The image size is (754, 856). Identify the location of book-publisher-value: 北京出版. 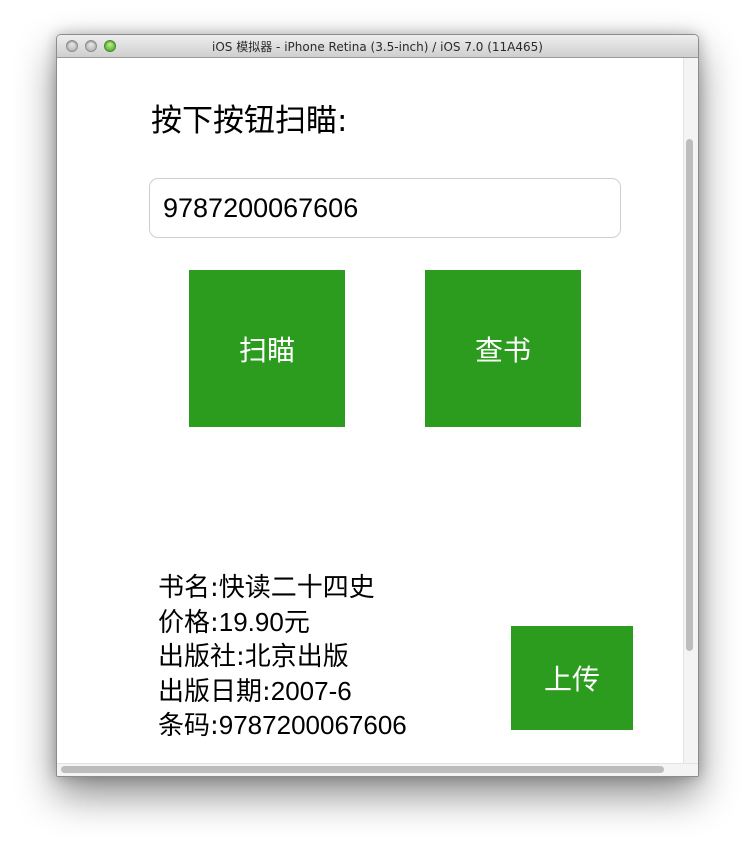
(296, 656).